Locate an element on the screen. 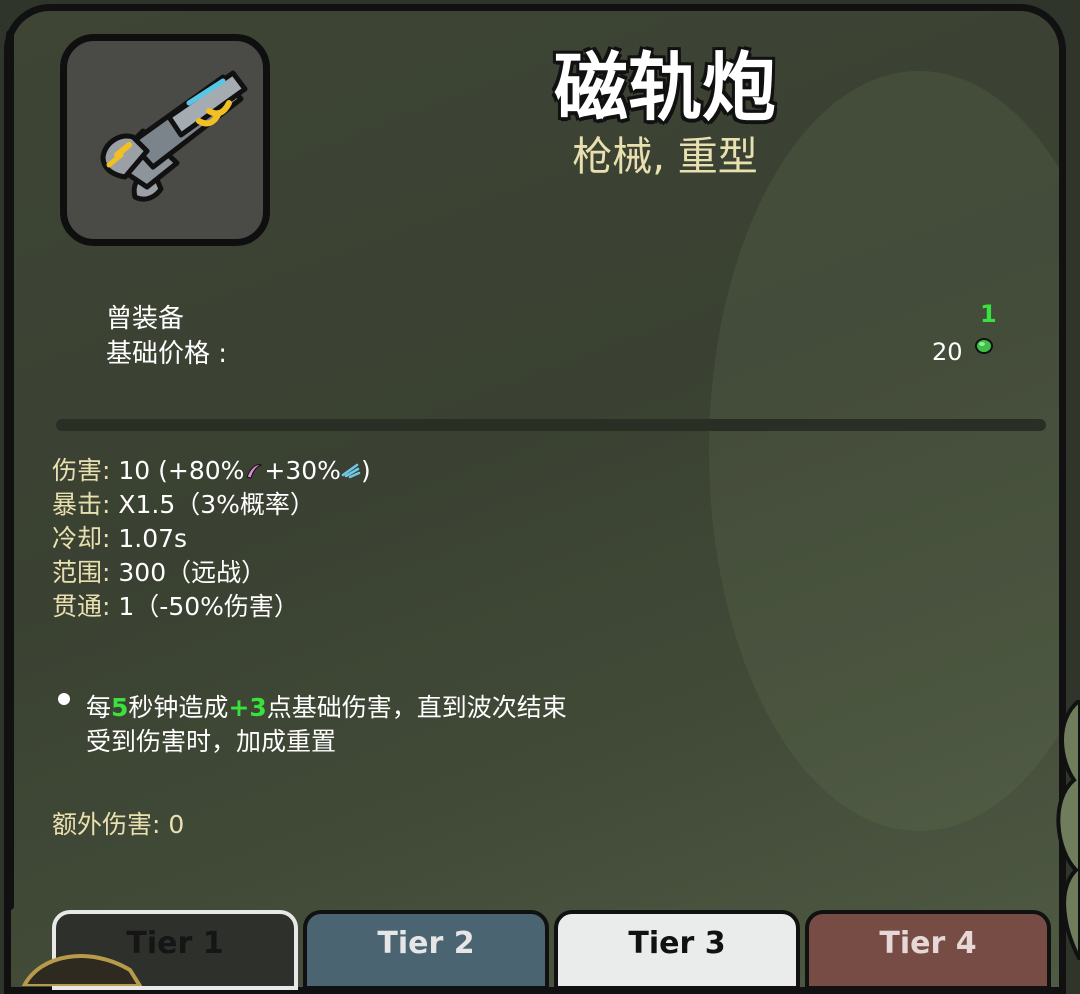 This screenshot has width=1080, height=994. effect-bonus: +3 is located at coordinates (247, 707).